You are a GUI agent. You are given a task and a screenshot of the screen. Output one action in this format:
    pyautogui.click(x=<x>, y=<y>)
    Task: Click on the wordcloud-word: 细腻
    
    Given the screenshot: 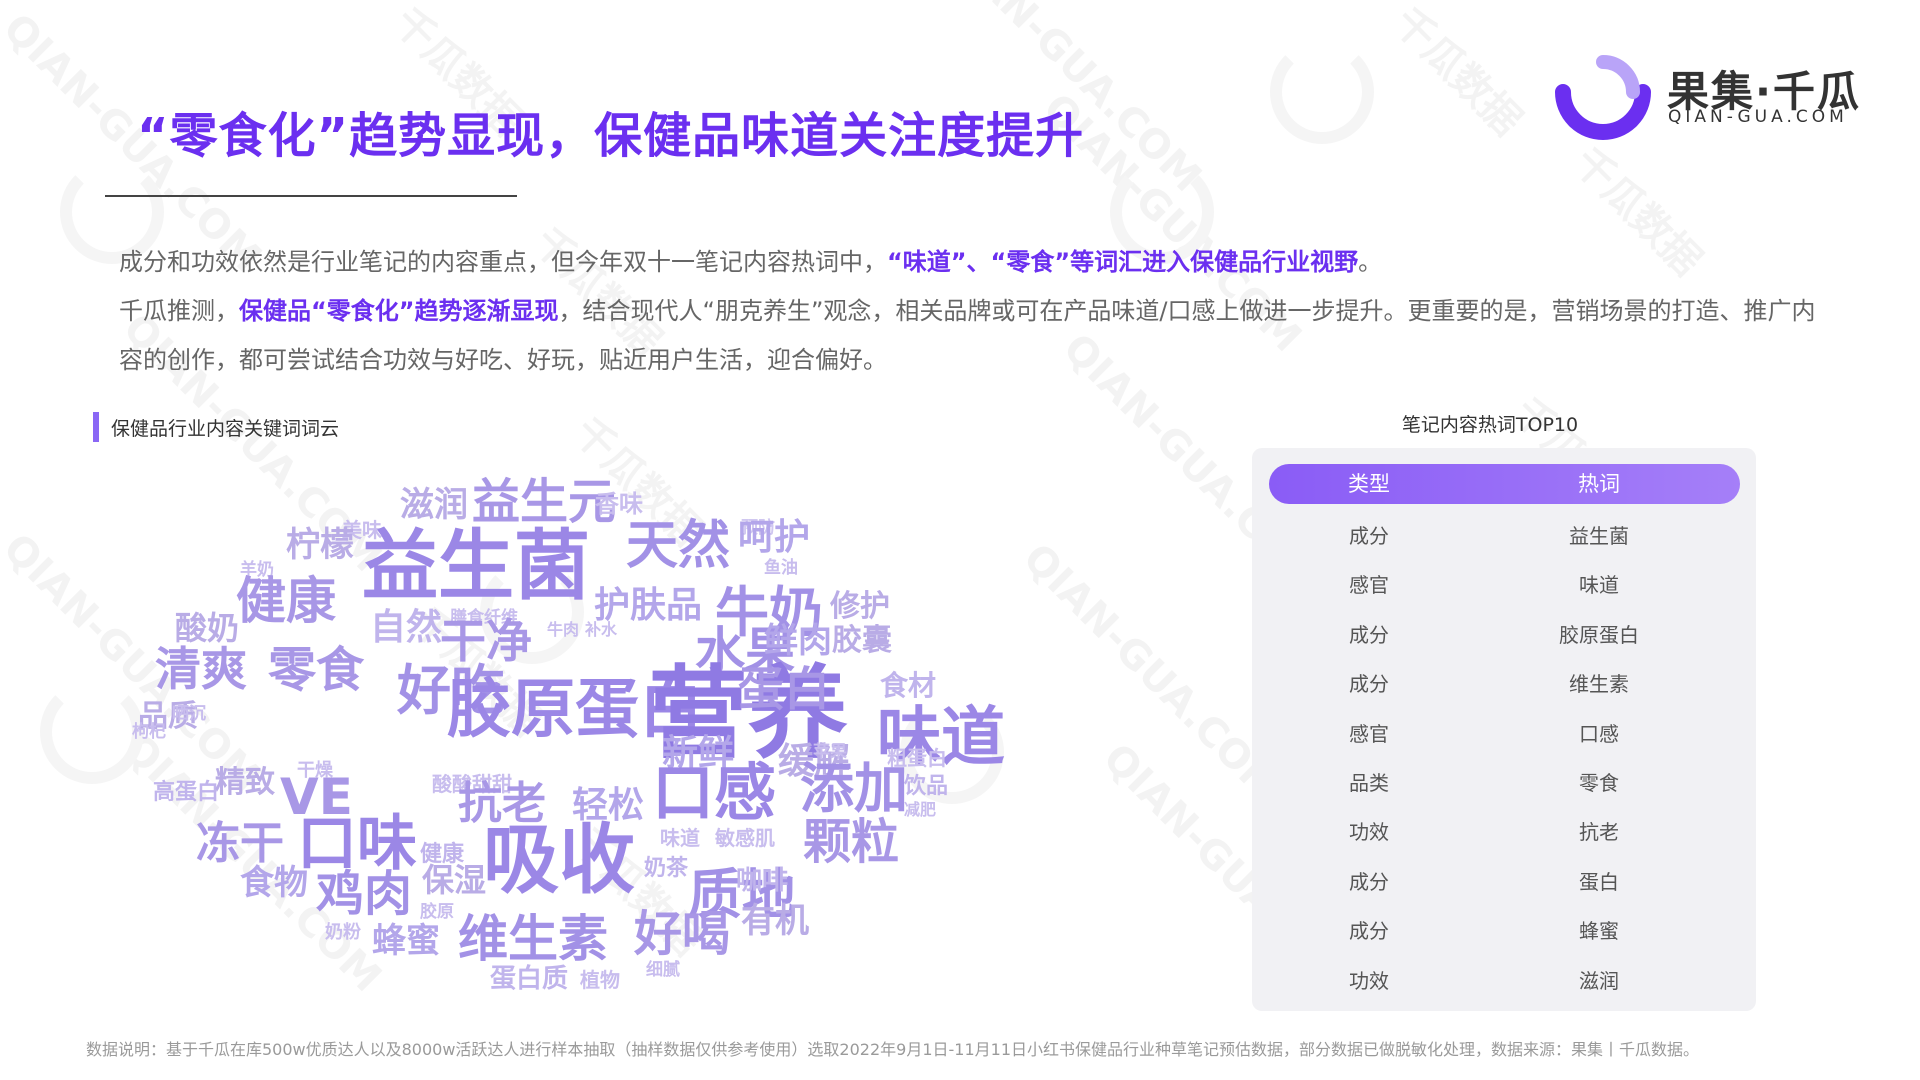 What is the action you would take?
    pyautogui.click(x=663, y=970)
    